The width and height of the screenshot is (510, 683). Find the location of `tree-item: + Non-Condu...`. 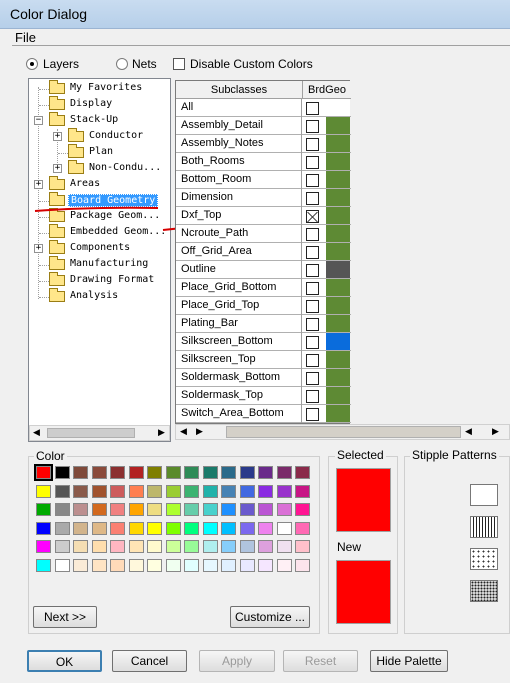

tree-item: + Non-Condu... is located at coordinates (99, 168).